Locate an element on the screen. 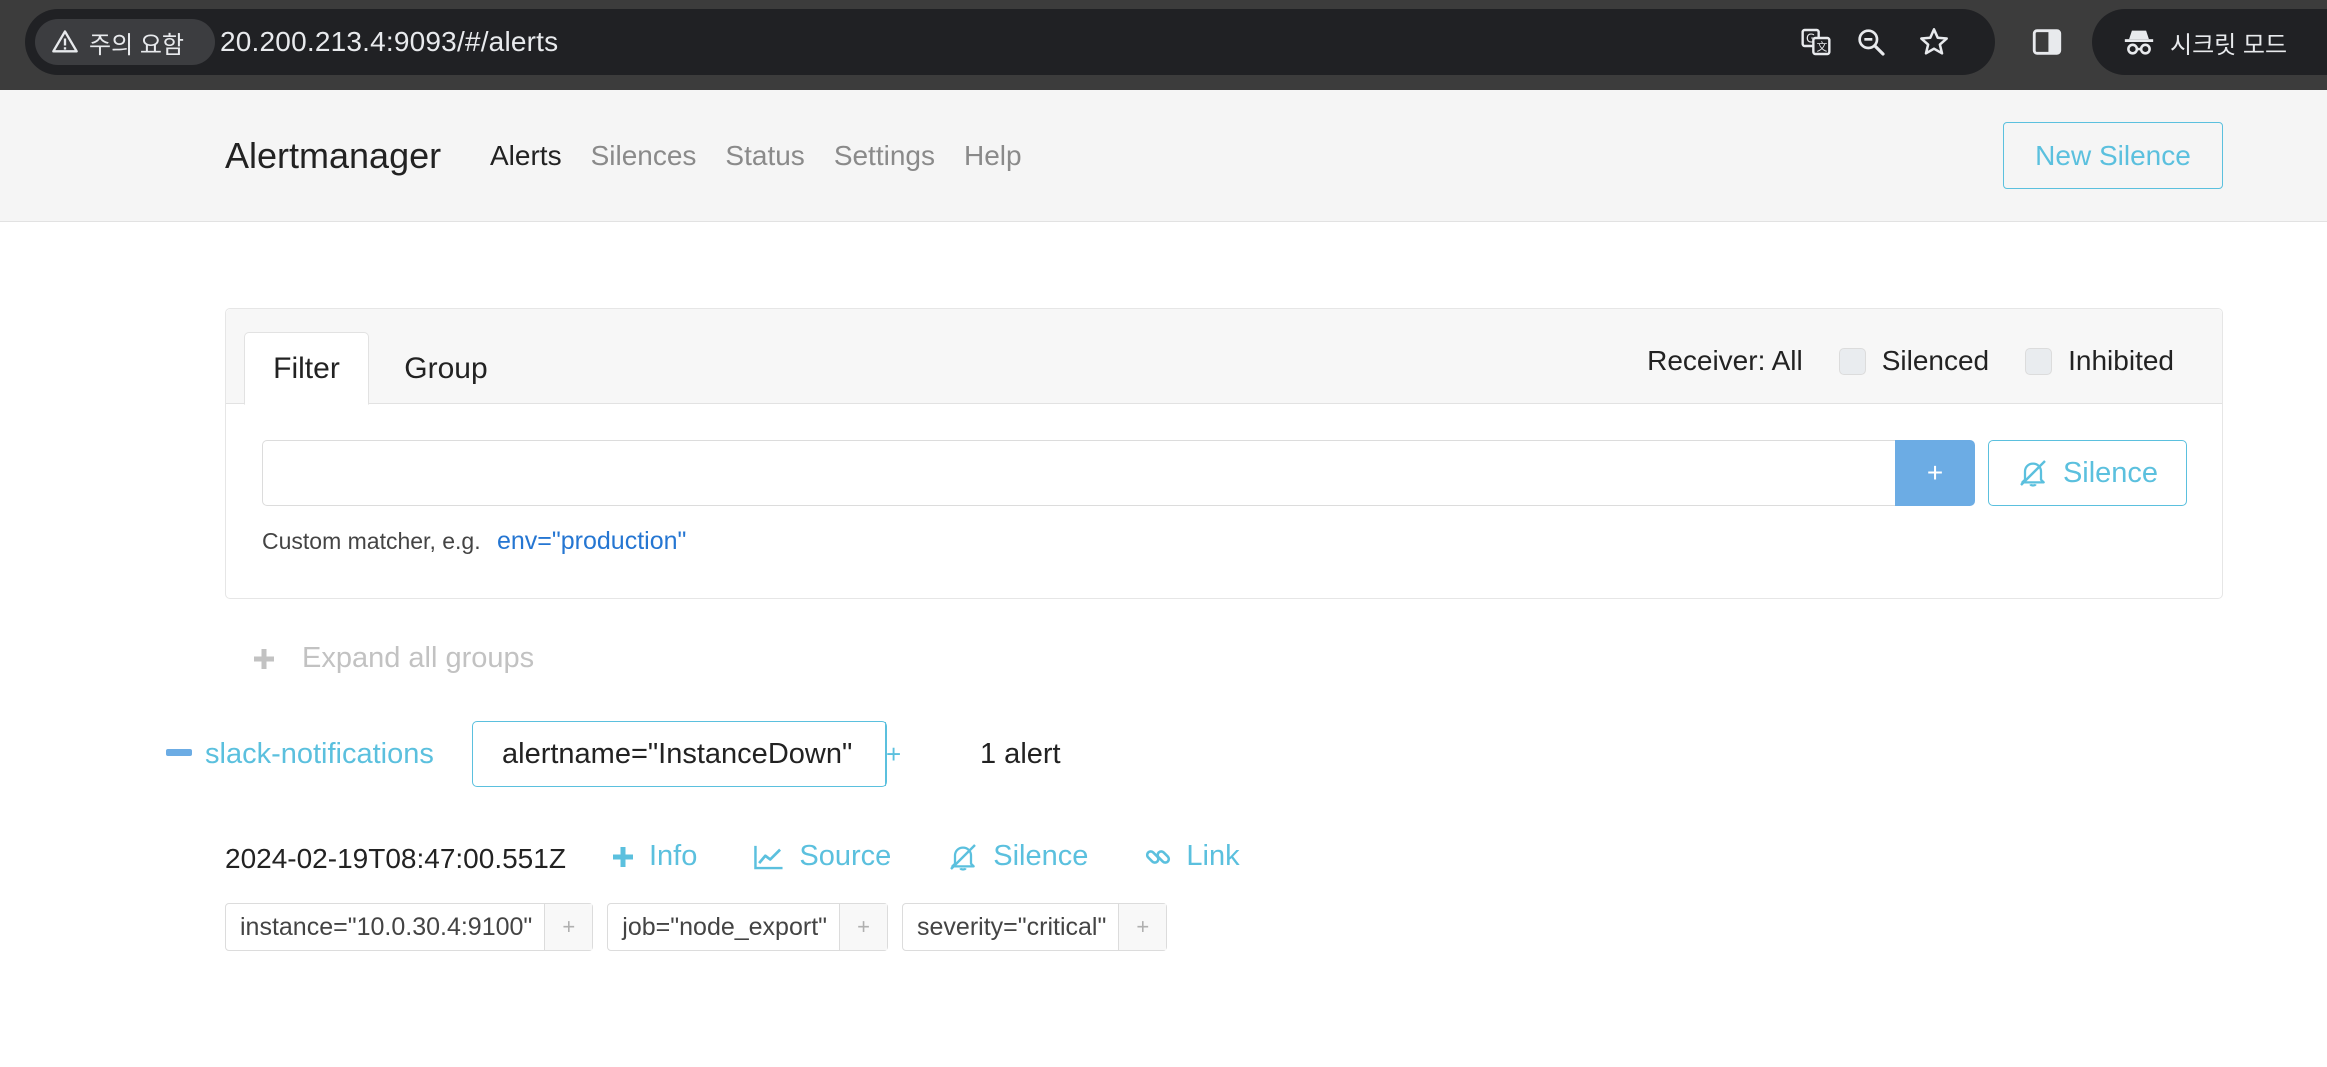 Image resolution: width=2327 pixels, height=1067 pixels. receiver-selector: Receiver: All is located at coordinates (1725, 361).